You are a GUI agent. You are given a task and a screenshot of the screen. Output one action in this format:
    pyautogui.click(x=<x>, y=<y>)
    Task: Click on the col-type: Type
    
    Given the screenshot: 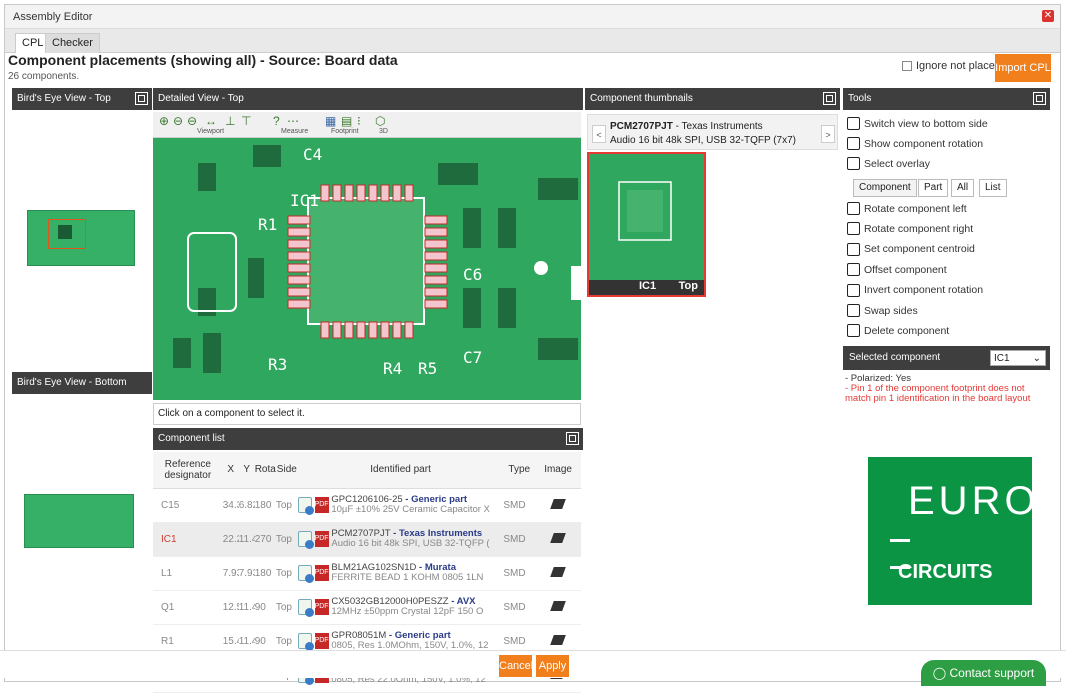 What is the action you would take?
    pyautogui.click(x=519, y=470)
    